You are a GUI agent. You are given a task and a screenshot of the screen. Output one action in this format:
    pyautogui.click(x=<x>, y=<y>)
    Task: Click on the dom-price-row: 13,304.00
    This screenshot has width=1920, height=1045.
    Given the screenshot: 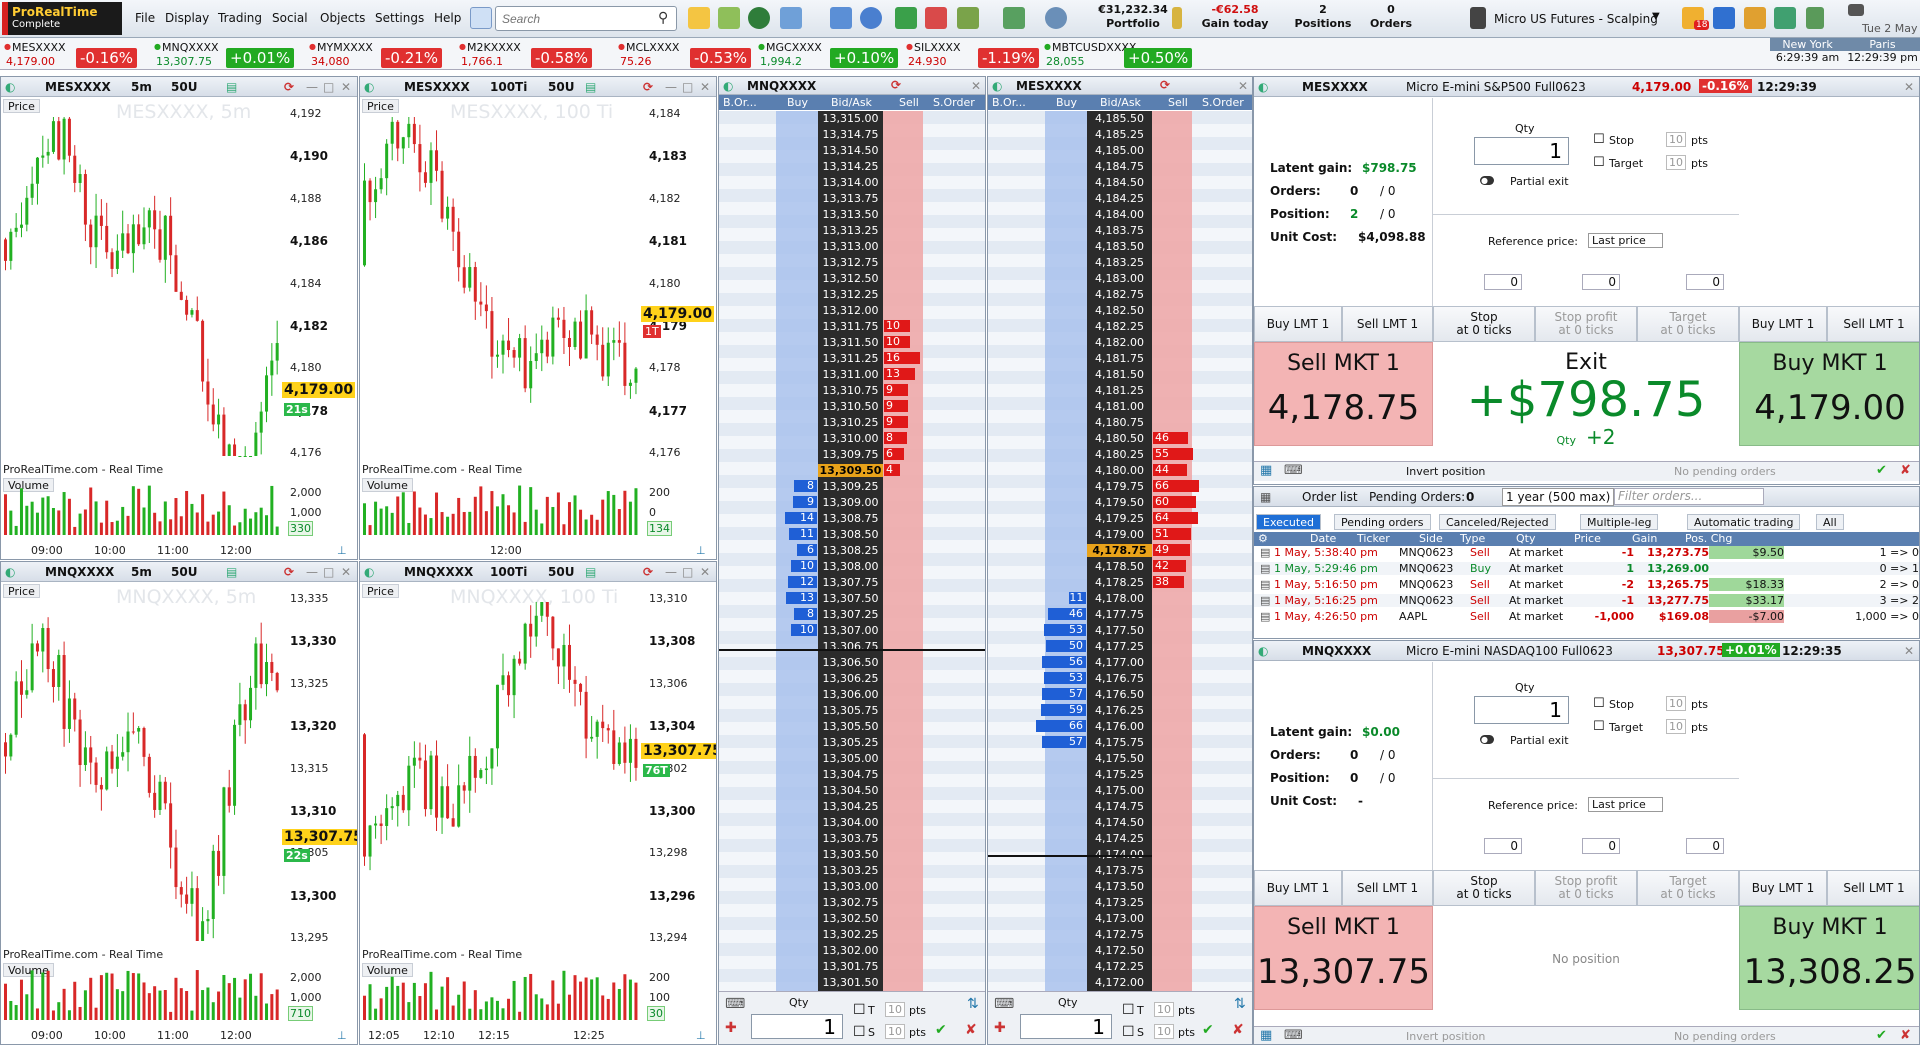 What is the action you would take?
    pyautogui.click(x=850, y=822)
    